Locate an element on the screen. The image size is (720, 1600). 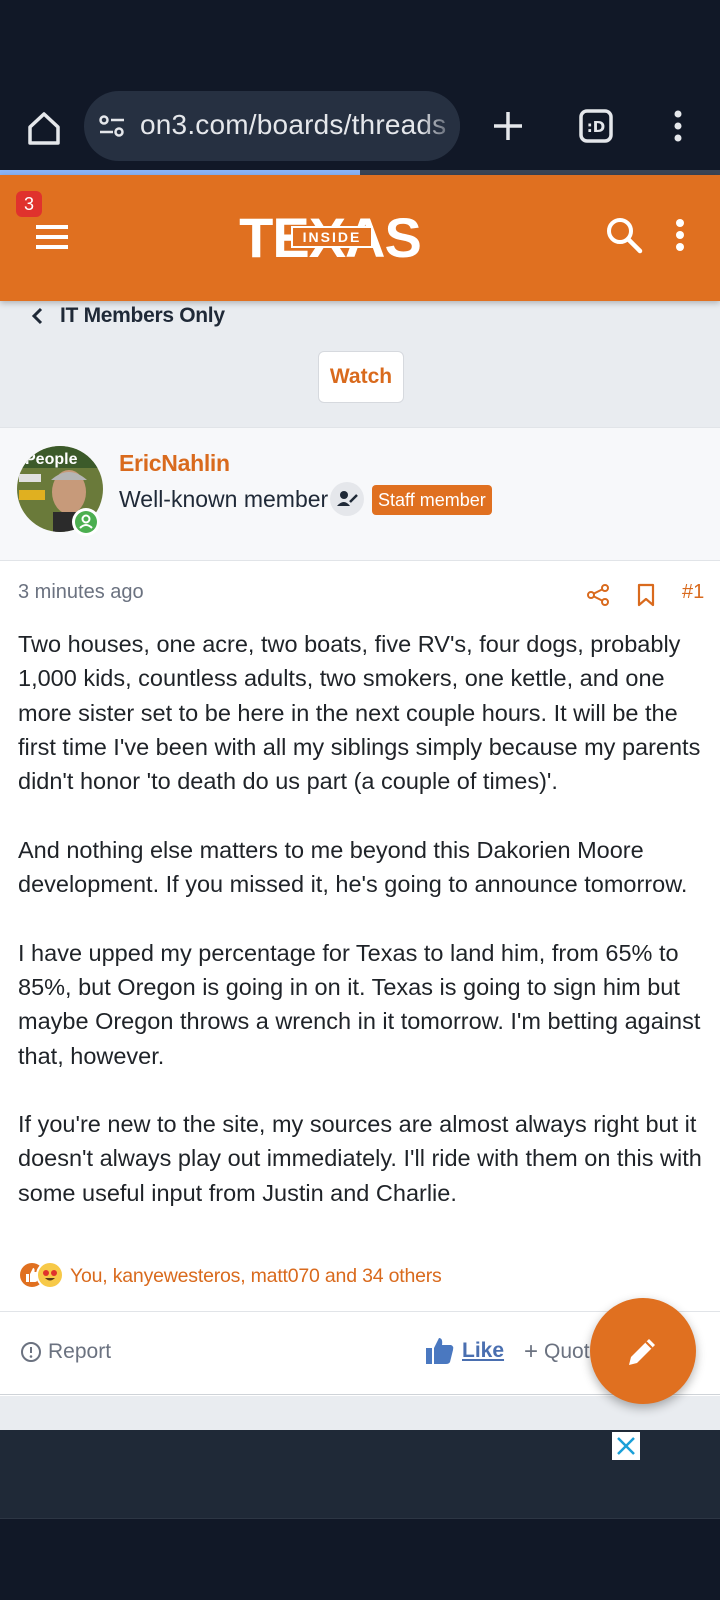
breadcrumb-label: IT Members Only is located at coordinates (142, 315).